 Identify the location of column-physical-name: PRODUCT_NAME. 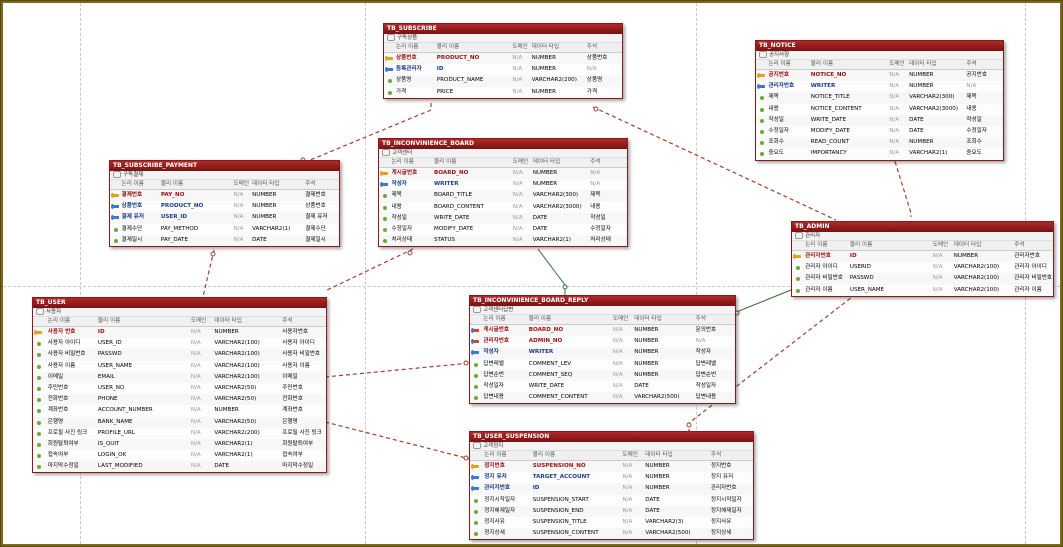
(460, 80).